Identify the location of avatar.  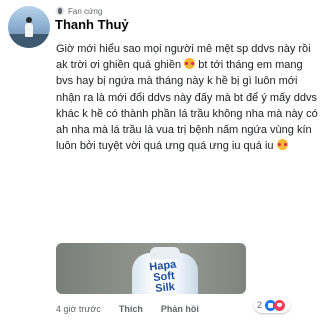
(29, 27).